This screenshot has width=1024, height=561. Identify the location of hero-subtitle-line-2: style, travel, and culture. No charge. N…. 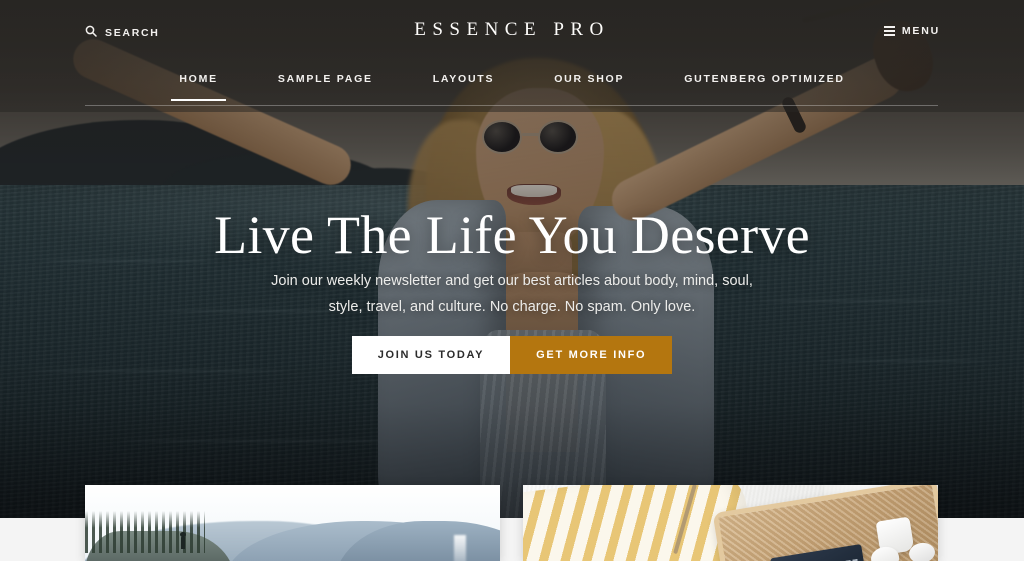
(512, 307).